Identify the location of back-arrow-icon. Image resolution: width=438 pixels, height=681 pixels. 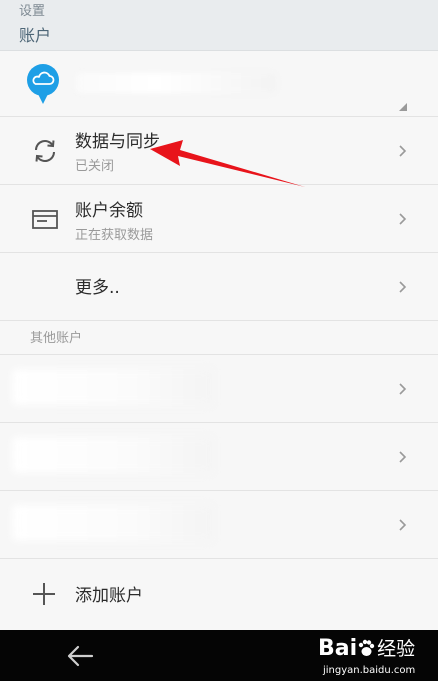
(80, 656).